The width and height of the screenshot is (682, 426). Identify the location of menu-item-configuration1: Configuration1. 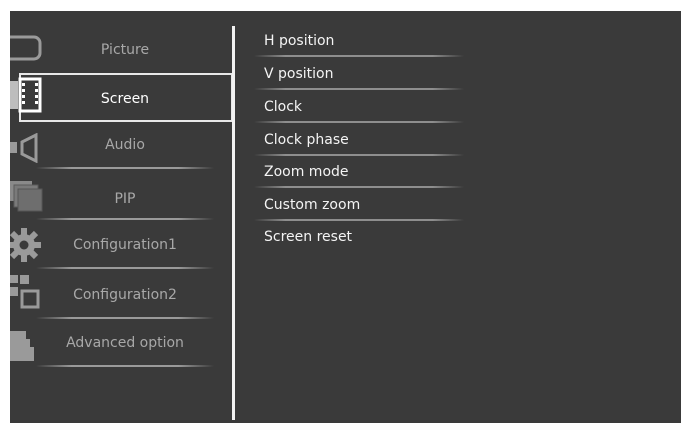
(121, 250).